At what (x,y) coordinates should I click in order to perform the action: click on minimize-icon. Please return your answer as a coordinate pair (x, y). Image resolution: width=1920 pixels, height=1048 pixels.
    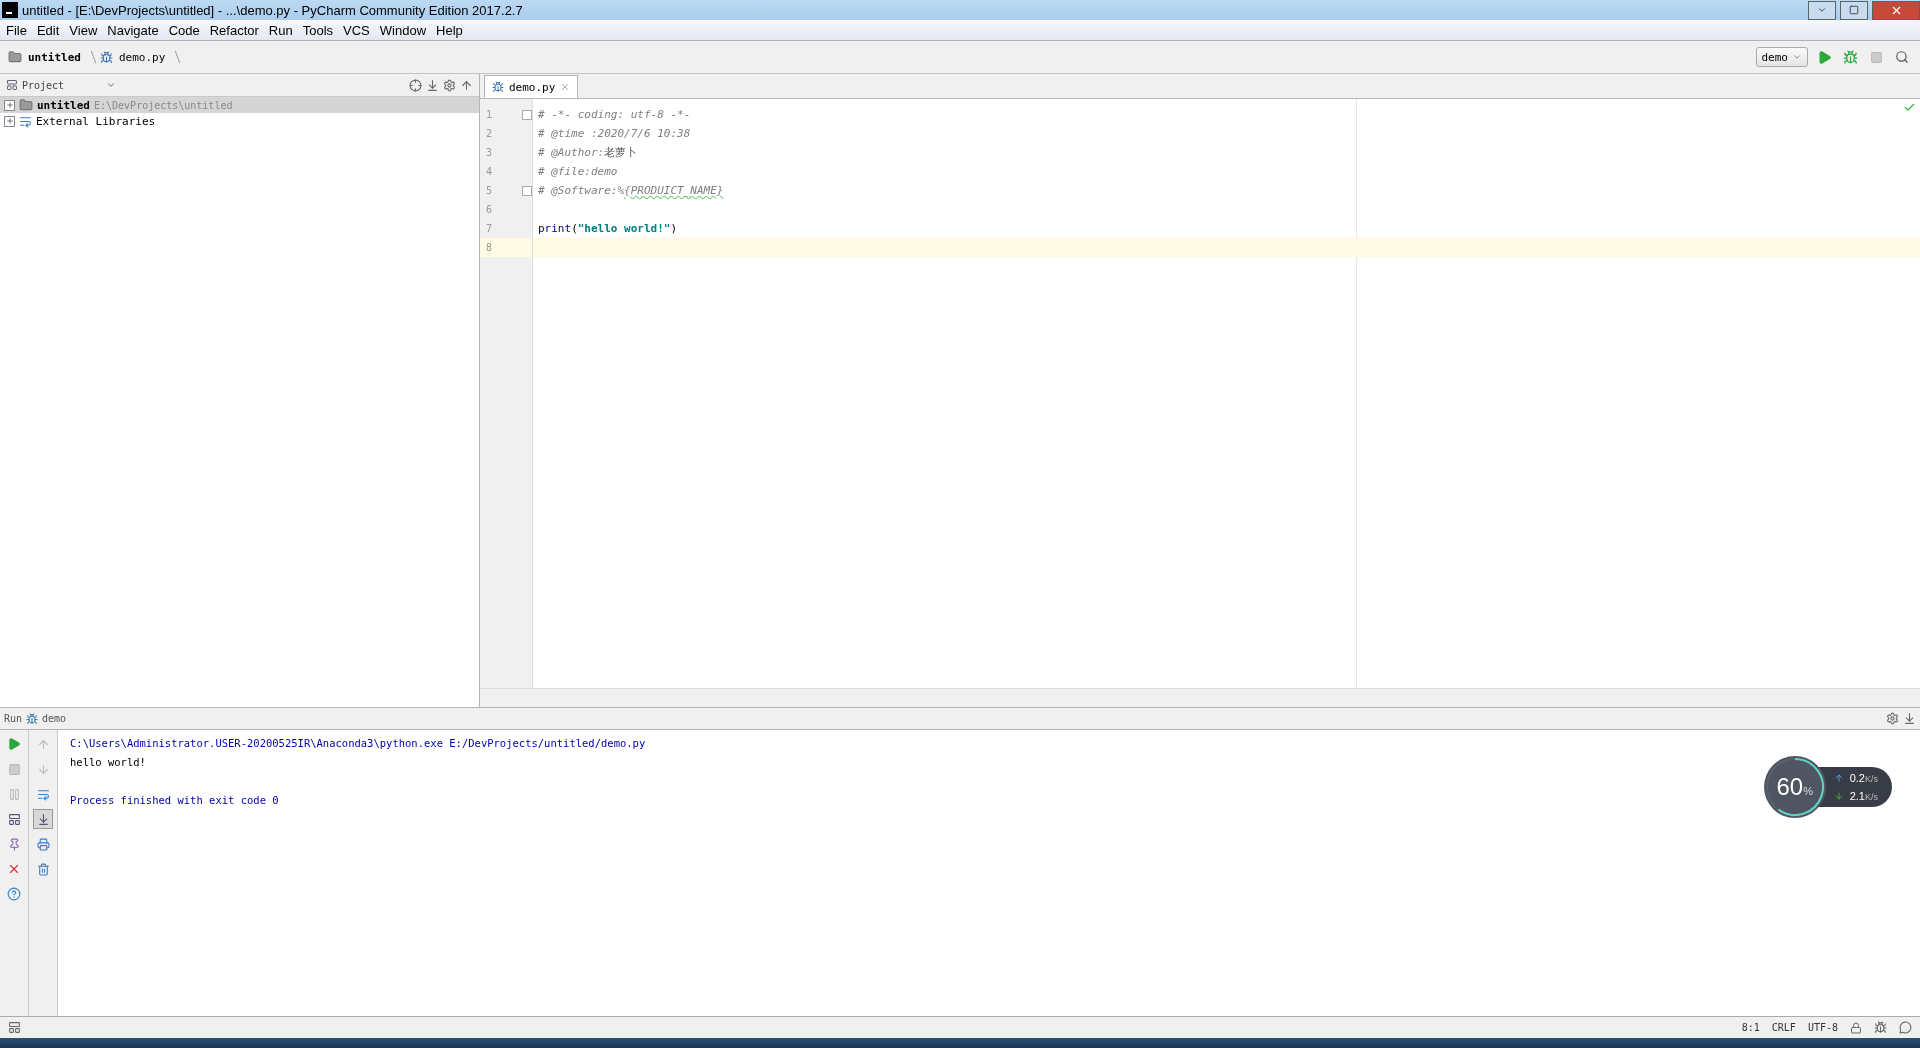
    Looking at the image, I should click on (1822, 10).